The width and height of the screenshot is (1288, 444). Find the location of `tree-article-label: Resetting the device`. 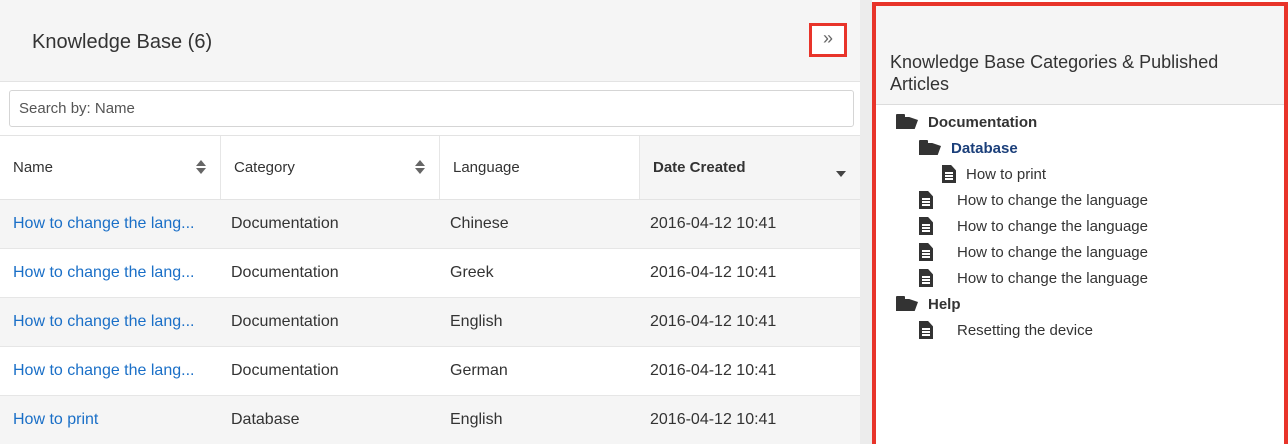

tree-article-label: Resetting the device is located at coordinates (1025, 330).